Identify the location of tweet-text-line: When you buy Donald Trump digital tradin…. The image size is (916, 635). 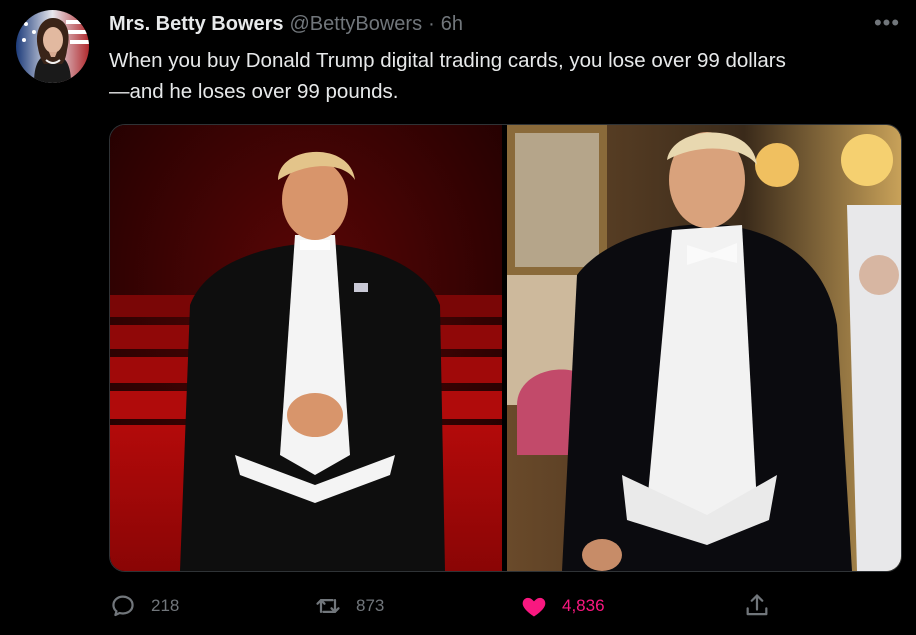
(447, 60).